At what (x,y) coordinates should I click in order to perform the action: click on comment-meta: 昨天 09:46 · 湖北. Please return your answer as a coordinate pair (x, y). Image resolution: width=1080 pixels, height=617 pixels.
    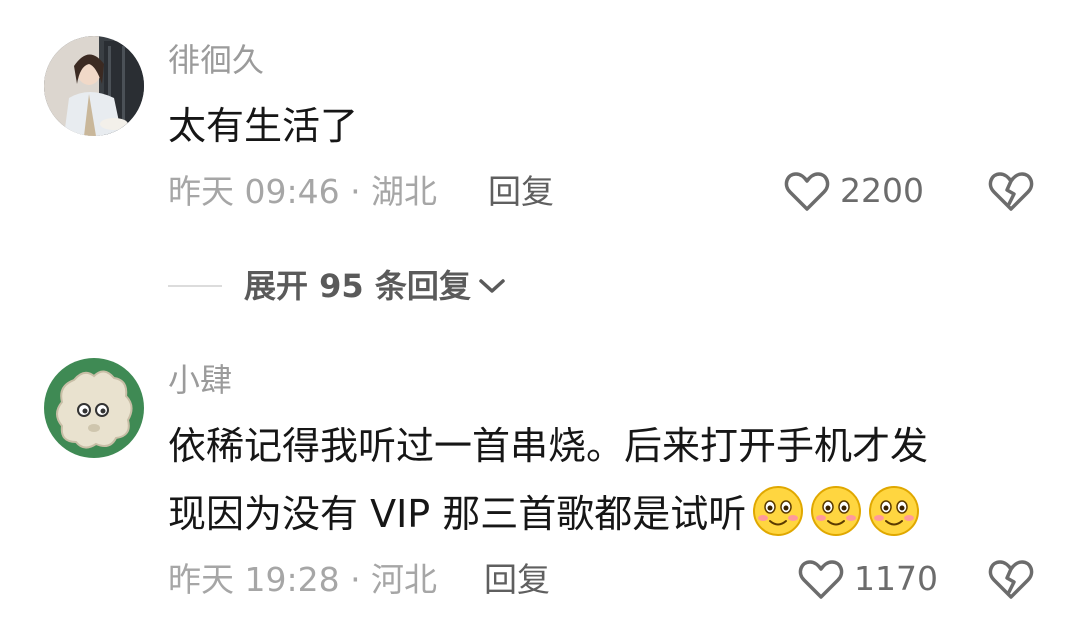
    Looking at the image, I should click on (303, 191).